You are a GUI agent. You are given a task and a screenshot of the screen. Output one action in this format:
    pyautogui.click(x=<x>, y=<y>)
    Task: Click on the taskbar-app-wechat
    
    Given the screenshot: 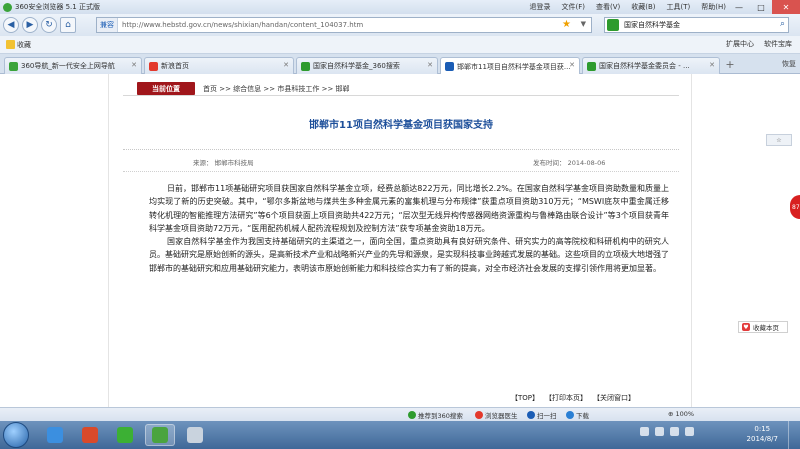 What is the action you would take?
    pyautogui.click(x=125, y=435)
    